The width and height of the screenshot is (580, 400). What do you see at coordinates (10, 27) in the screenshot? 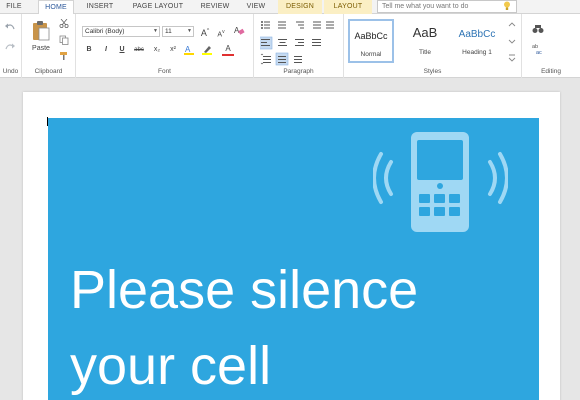
I see `undo-icon` at bounding box center [10, 27].